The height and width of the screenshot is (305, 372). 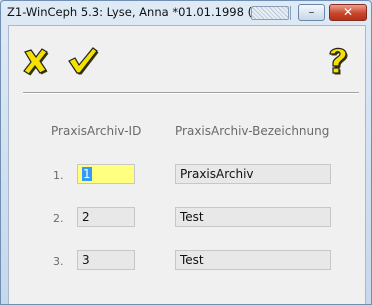 I want to click on close-icon: ✕, so click(x=348, y=12).